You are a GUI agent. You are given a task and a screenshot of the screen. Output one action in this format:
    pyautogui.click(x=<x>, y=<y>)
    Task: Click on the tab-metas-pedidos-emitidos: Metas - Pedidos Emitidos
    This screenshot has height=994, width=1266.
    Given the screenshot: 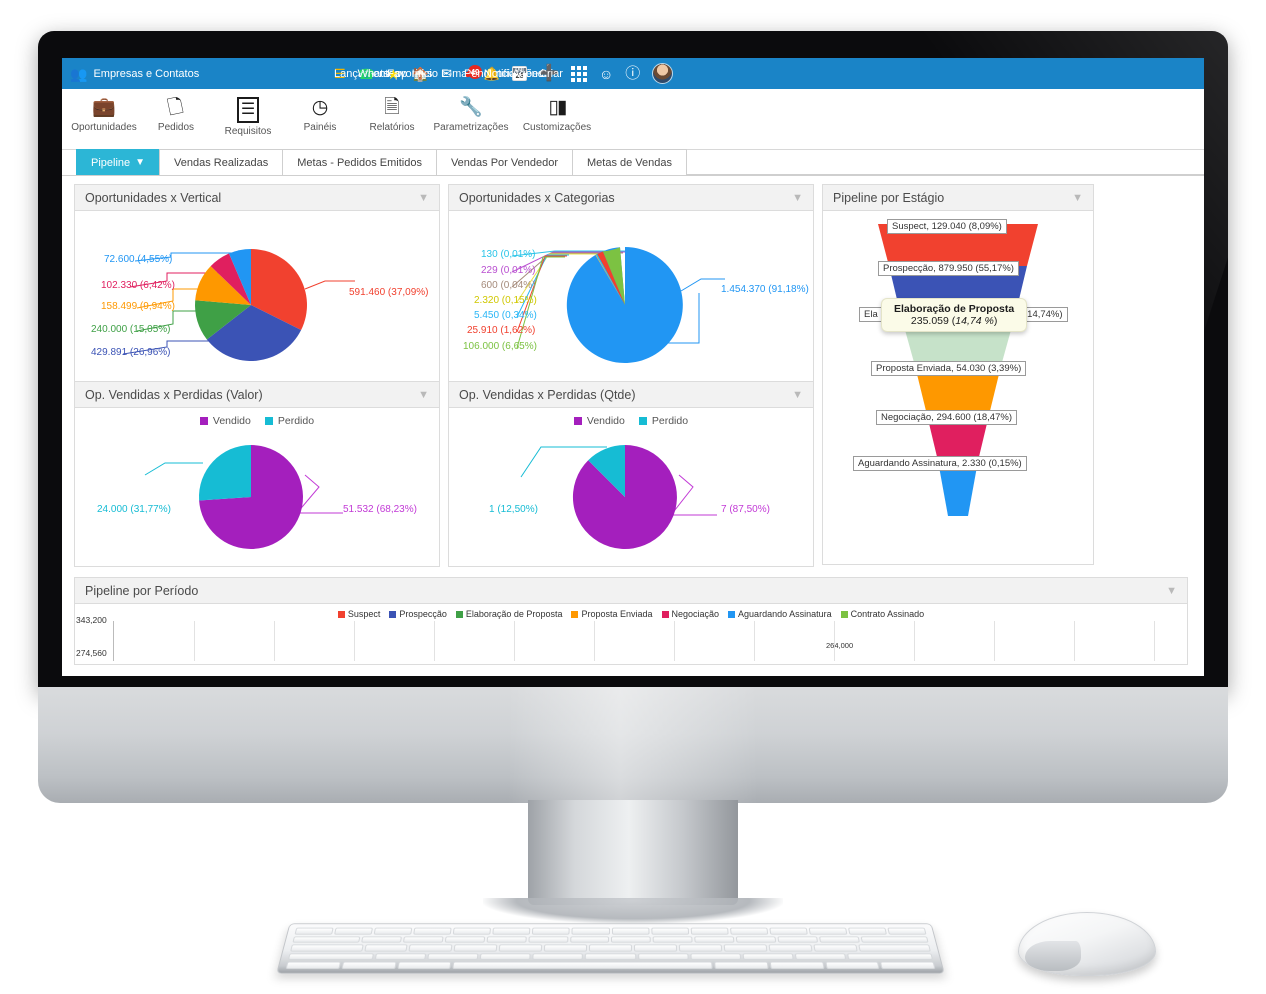 What is the action you would take?
    pyautogui.click(x=359, y=162)
    